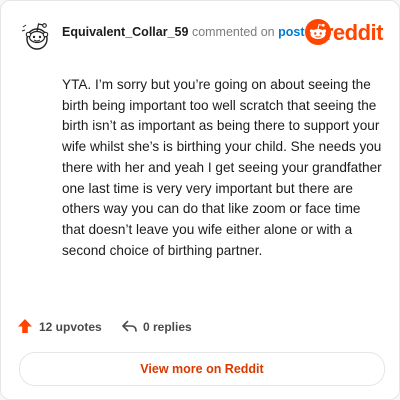 The width and height of the screenshot is (400, 400). Describe the element at coordinates (167, 327) in the screenshot. I see `replies-label: 0 replies` at that location.